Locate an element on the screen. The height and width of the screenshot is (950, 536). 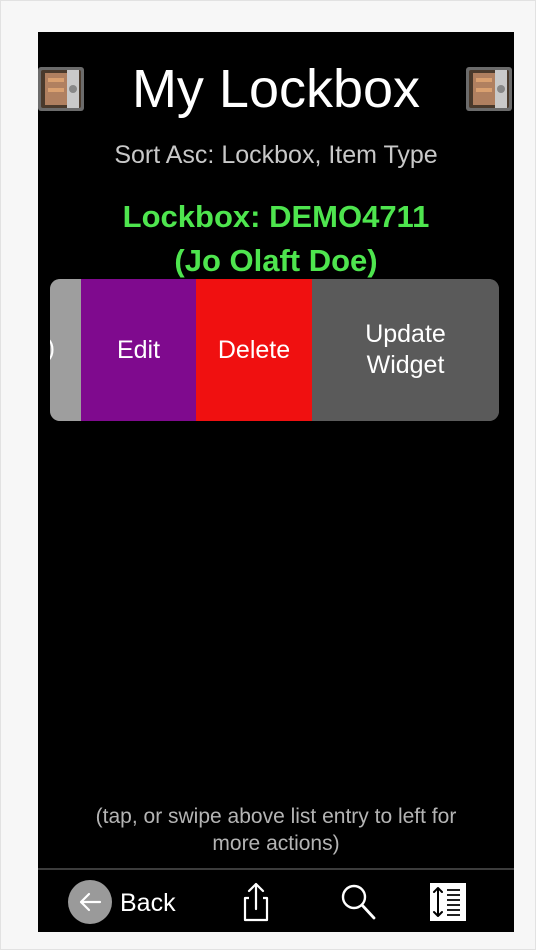
lockbox-owner: (Jo Olaft Doe) is located at coordinates (276, 260).